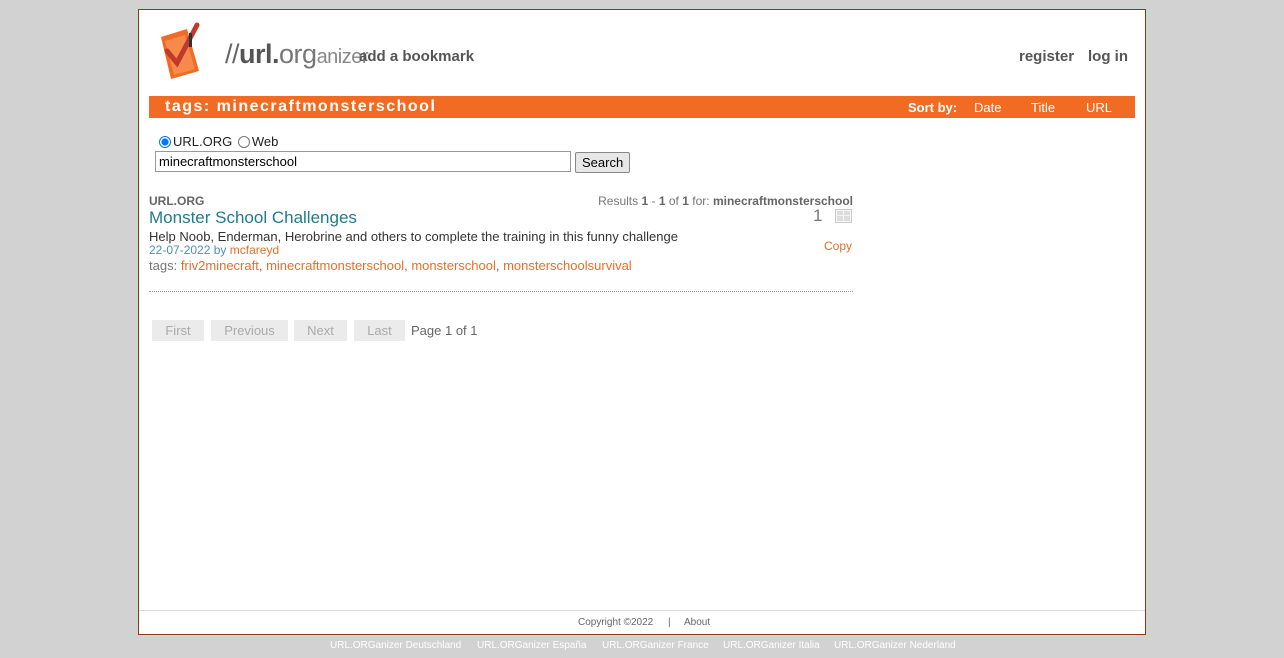 Image resolution: width=1284 pixels, height=658 pixels. What do you see at coordinates (180, 250) in the screenshot?
I see `result-date: 22-07-2022` at bounding box center [180, 250].